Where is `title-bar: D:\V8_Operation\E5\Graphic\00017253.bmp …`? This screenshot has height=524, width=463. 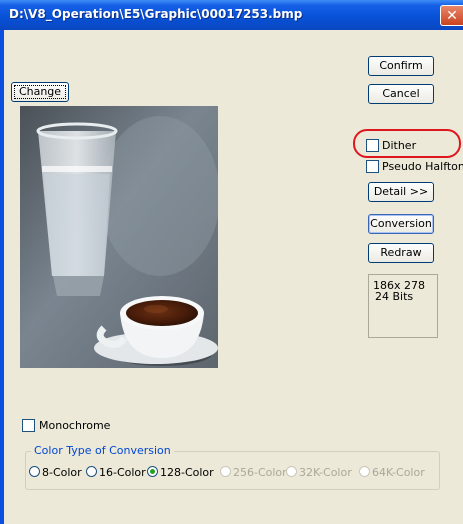
title-bar: D:\V8_Operation\E5\Graphic\00017253.bmp … is located at coordinates (231, 15).